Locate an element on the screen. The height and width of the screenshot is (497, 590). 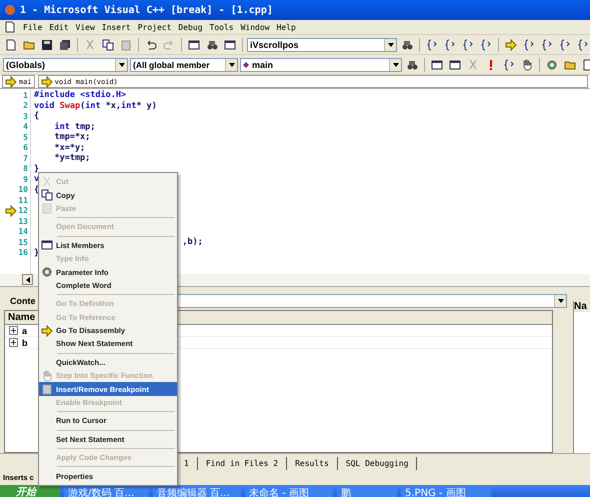
code-line: #include <stdio.H> is located at coordinates (80, 95).